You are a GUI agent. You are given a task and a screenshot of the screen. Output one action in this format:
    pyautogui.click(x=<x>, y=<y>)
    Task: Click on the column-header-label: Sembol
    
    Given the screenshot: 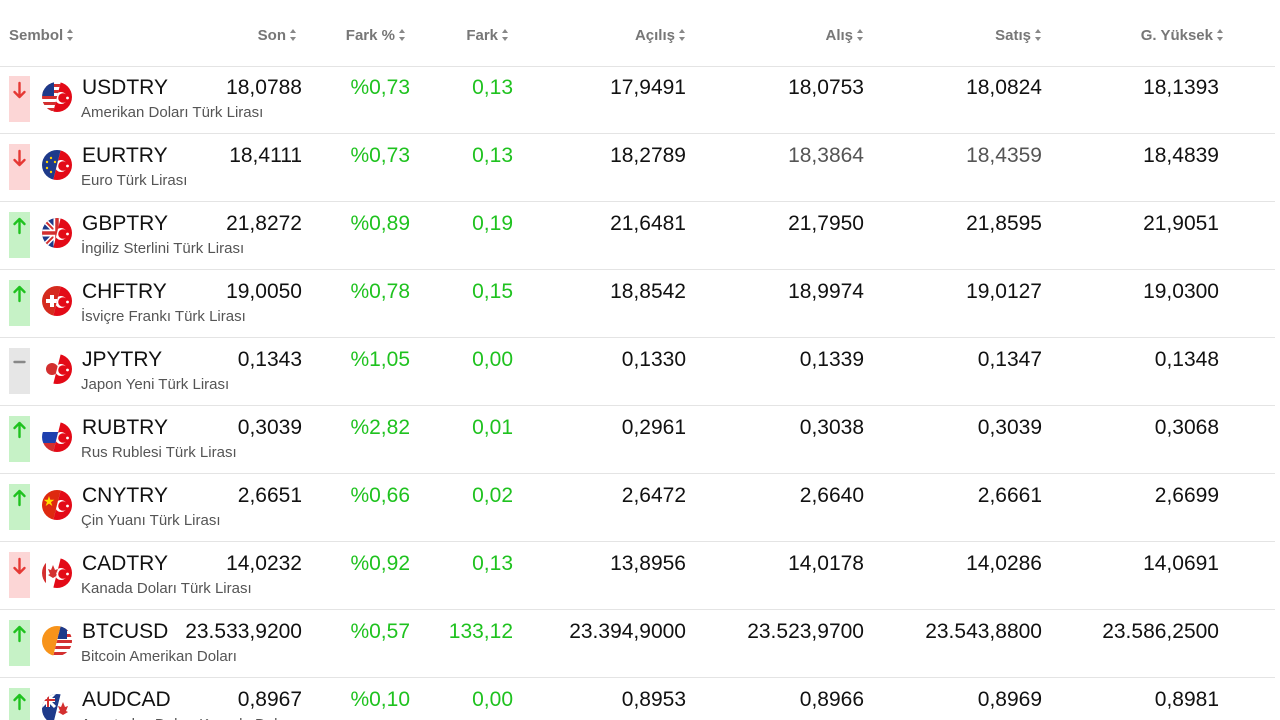 What is the action you would take?
    pyautogui.click(x=36, y=35)
    